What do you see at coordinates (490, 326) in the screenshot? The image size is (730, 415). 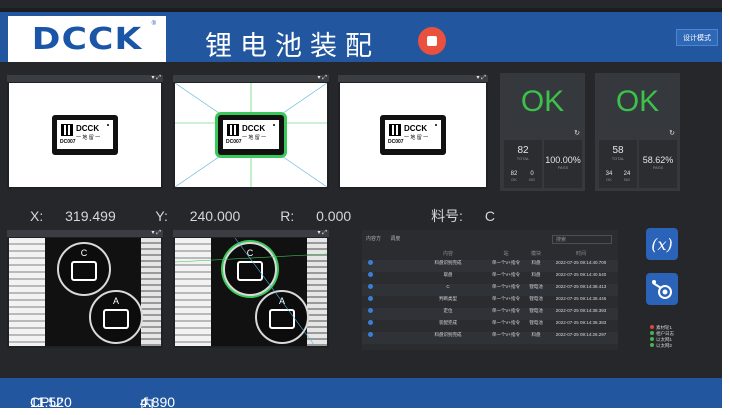 I see `table-row: 装配完成 单一个V+指令 锂电池 2022-07-25 09:14:38.383` at bounding box center [490, 326].